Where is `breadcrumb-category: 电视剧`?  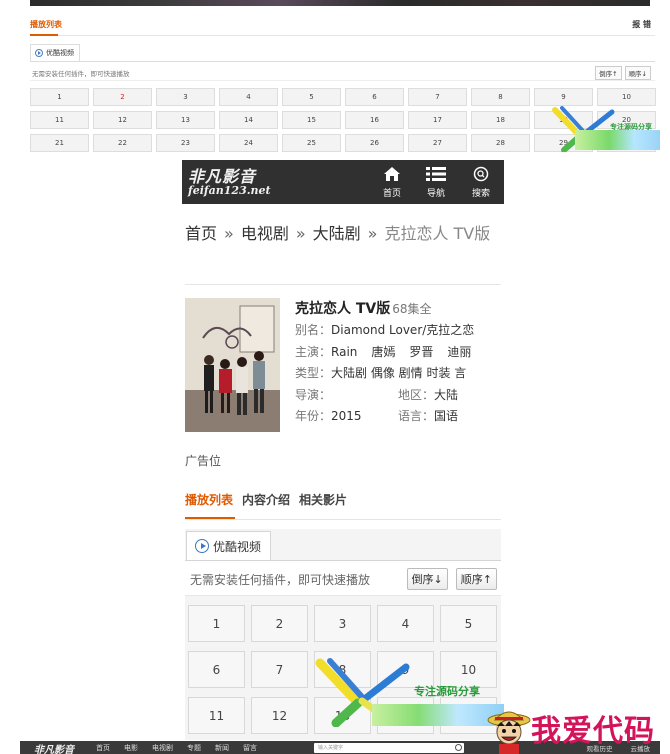
breadcrumb-category: 电视剧 is located at coordinates (265, 233).